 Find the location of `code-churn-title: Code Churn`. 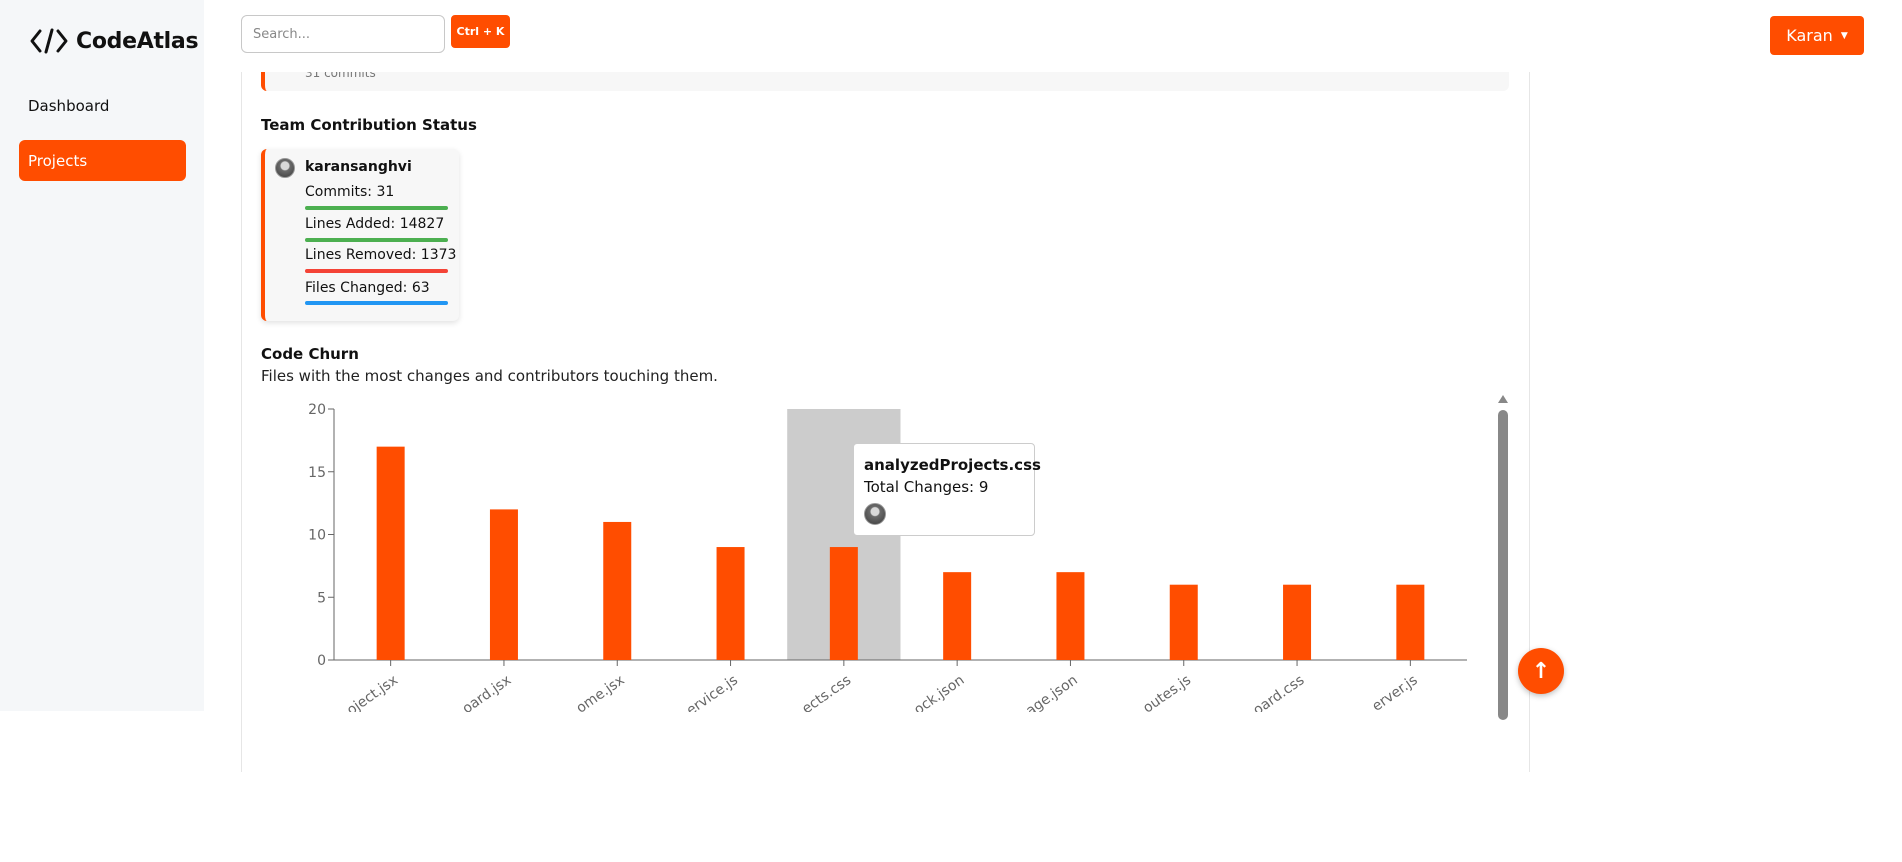

code-churn-title: Code Churn is located at coordinates (310, 354).